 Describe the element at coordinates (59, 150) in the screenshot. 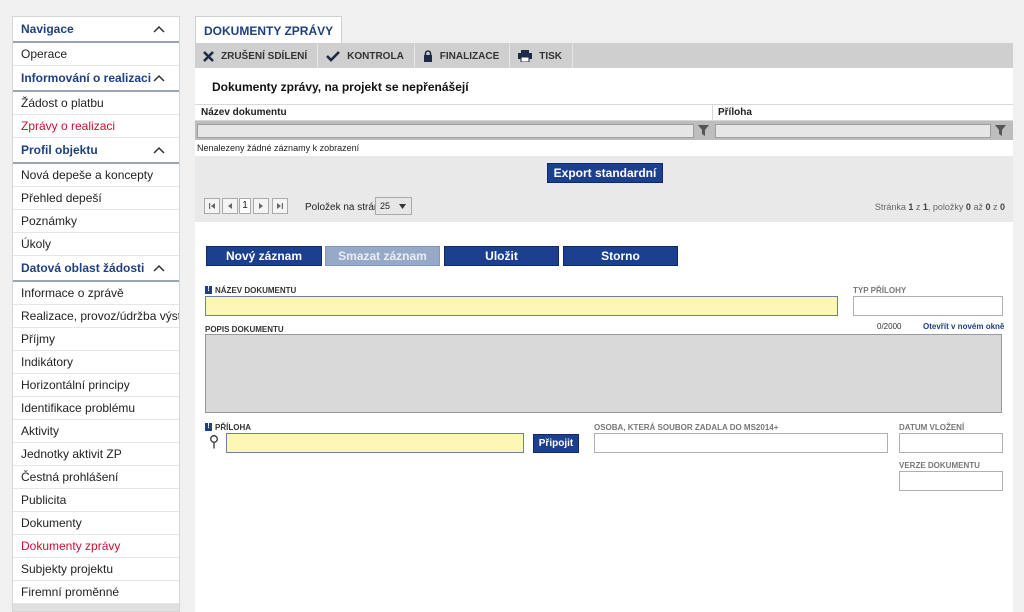

I see `sidebar-section-title: Profil objektu` at that location.